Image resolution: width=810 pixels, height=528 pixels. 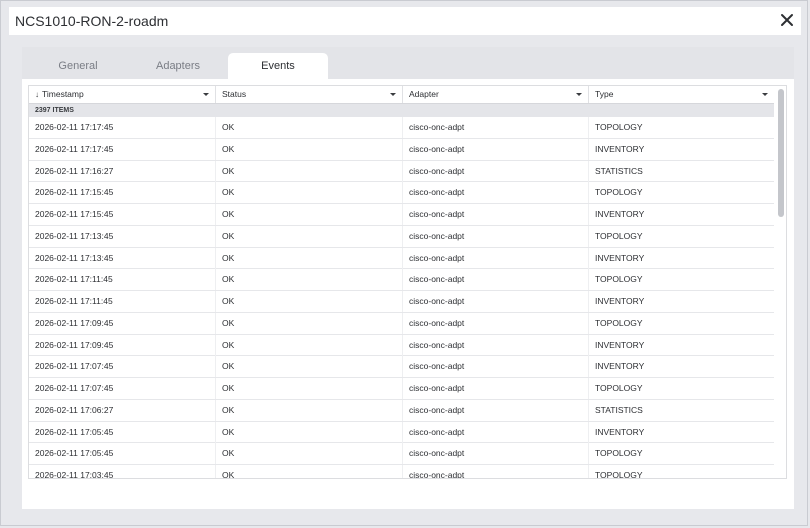 I want to click on column-header-status: Status, so click(x=309, y=94).